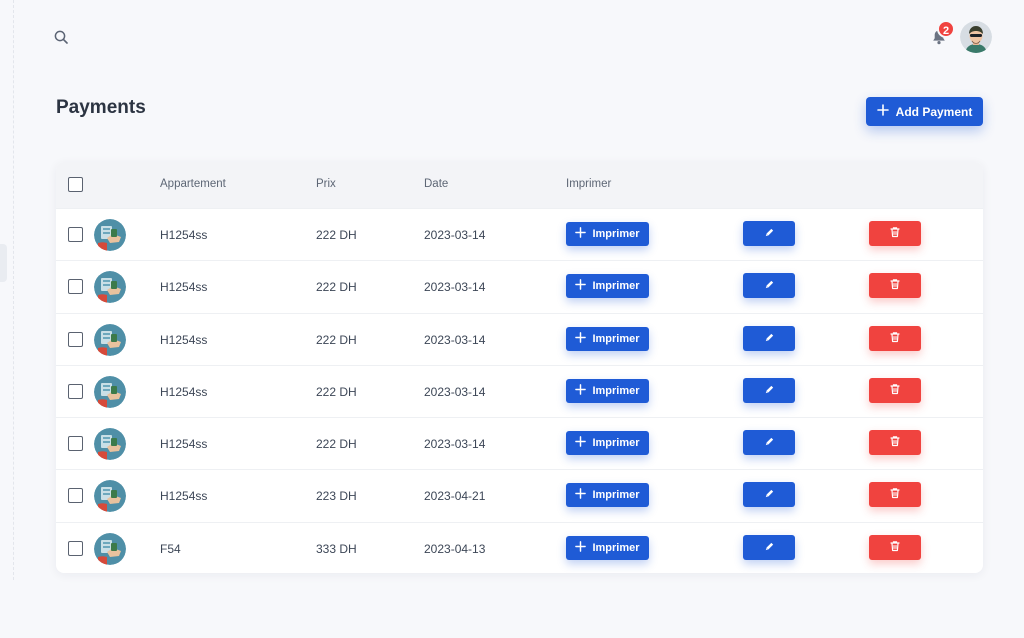  What do you see at coordinates (934, 111) in the screenshot?
I see `add-payment-label: Add Payment` at bounding box center [934, 111].